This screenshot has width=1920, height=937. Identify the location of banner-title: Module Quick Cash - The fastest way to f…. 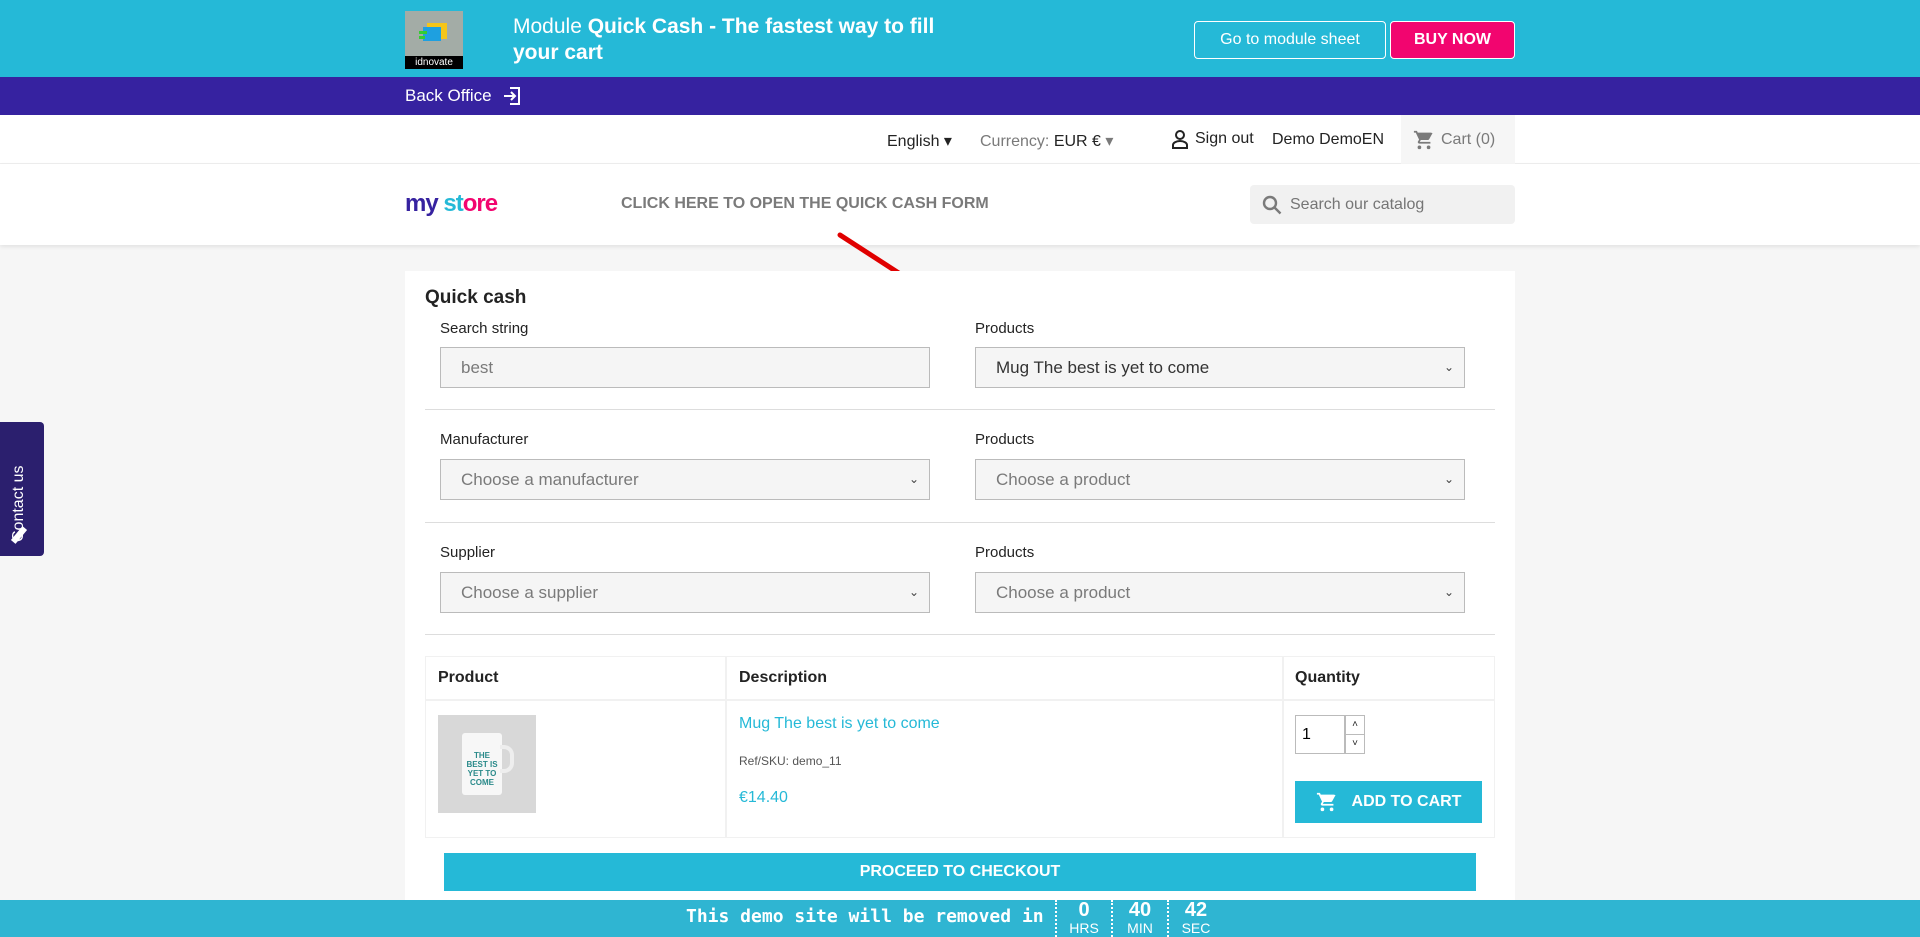
(724, 39).